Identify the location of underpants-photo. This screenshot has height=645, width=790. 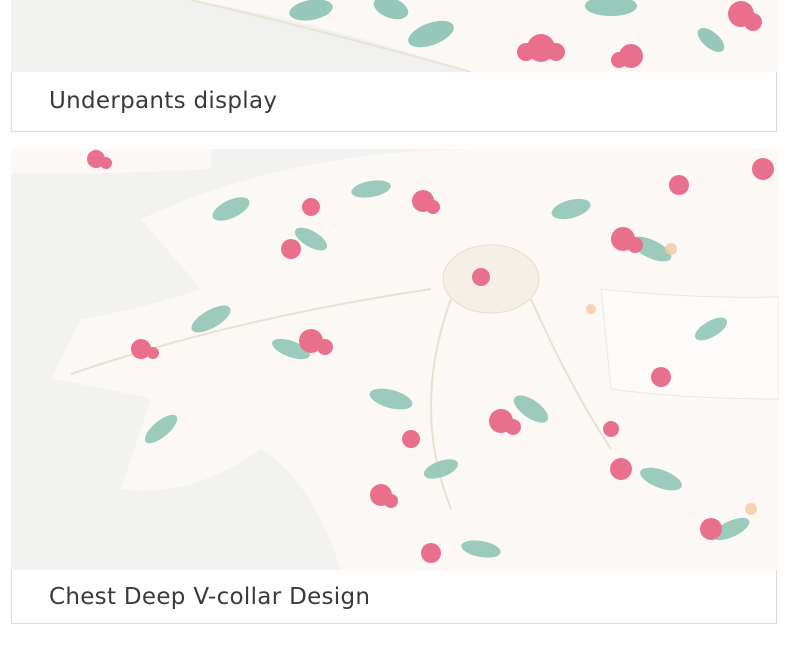
(395, 36).